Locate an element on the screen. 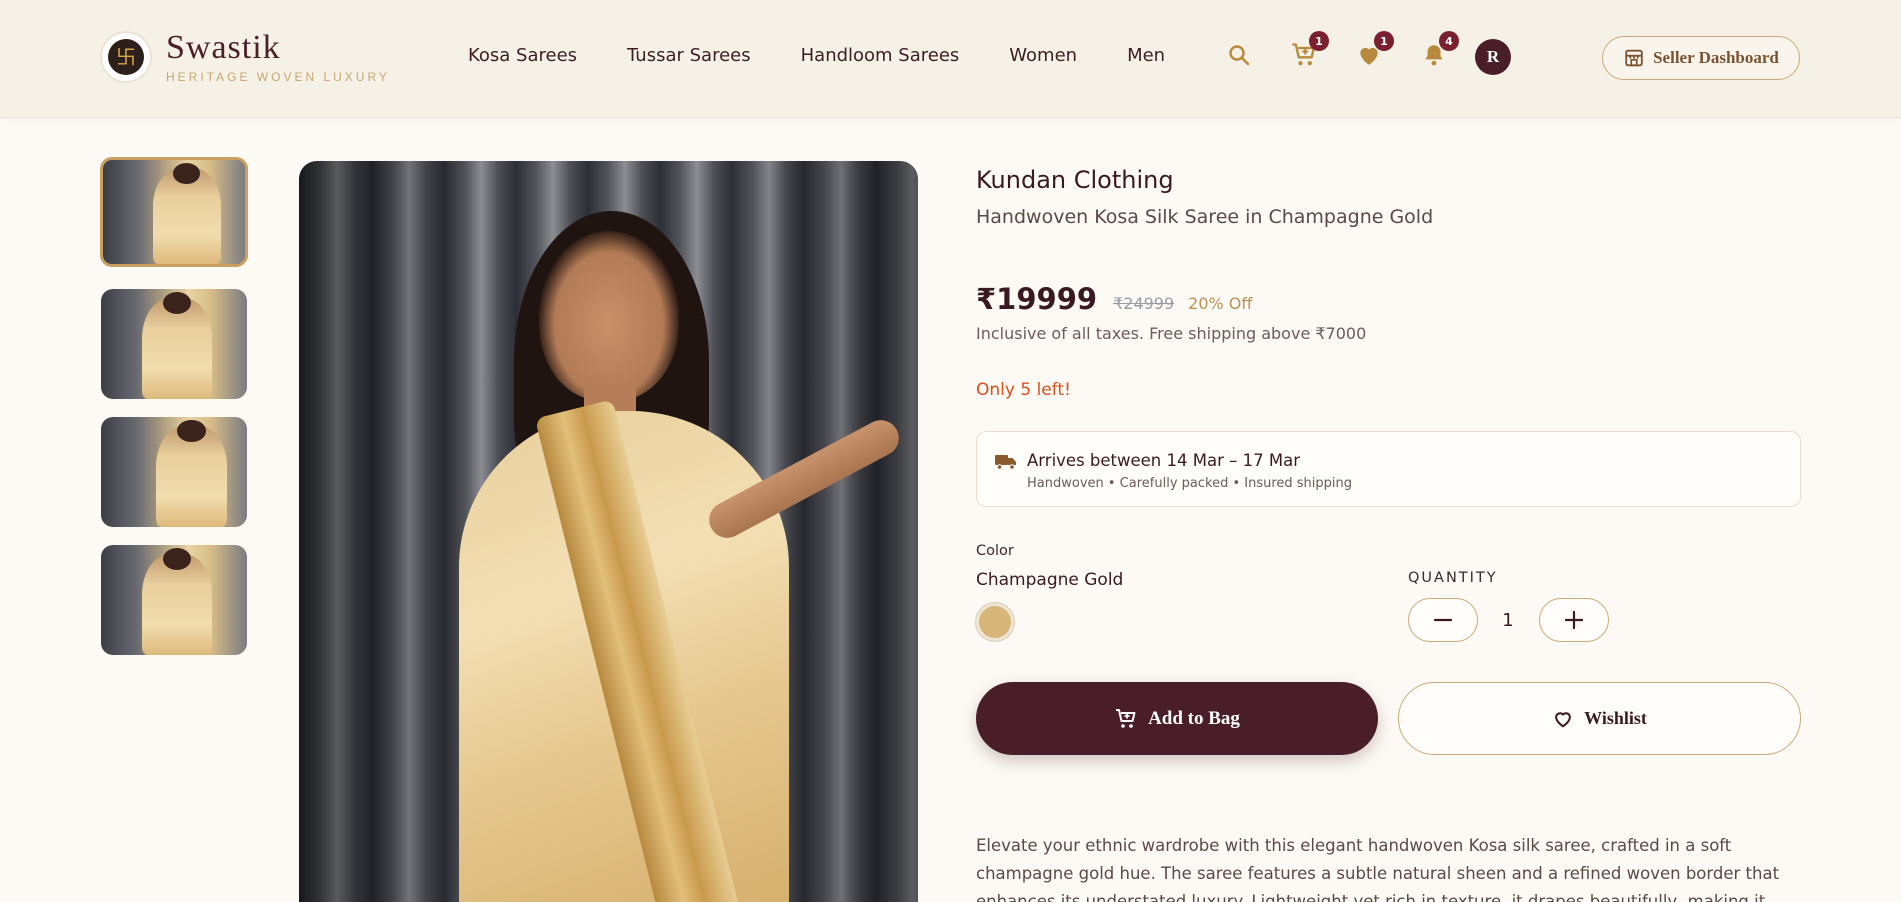 The width and height of the screenshot is (1901, 902). product-mrp: ₹24999 is located at coordinates (1144, 303).